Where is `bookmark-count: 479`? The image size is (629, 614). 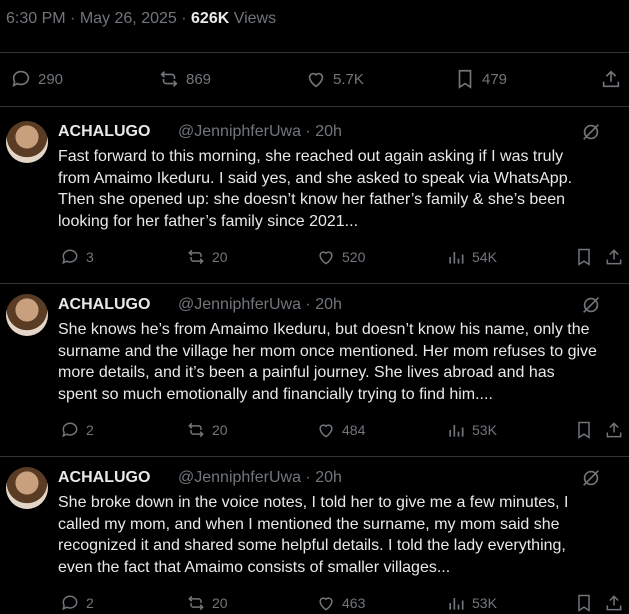 bookmark-count: 479 is located at coordinates (495, 79).